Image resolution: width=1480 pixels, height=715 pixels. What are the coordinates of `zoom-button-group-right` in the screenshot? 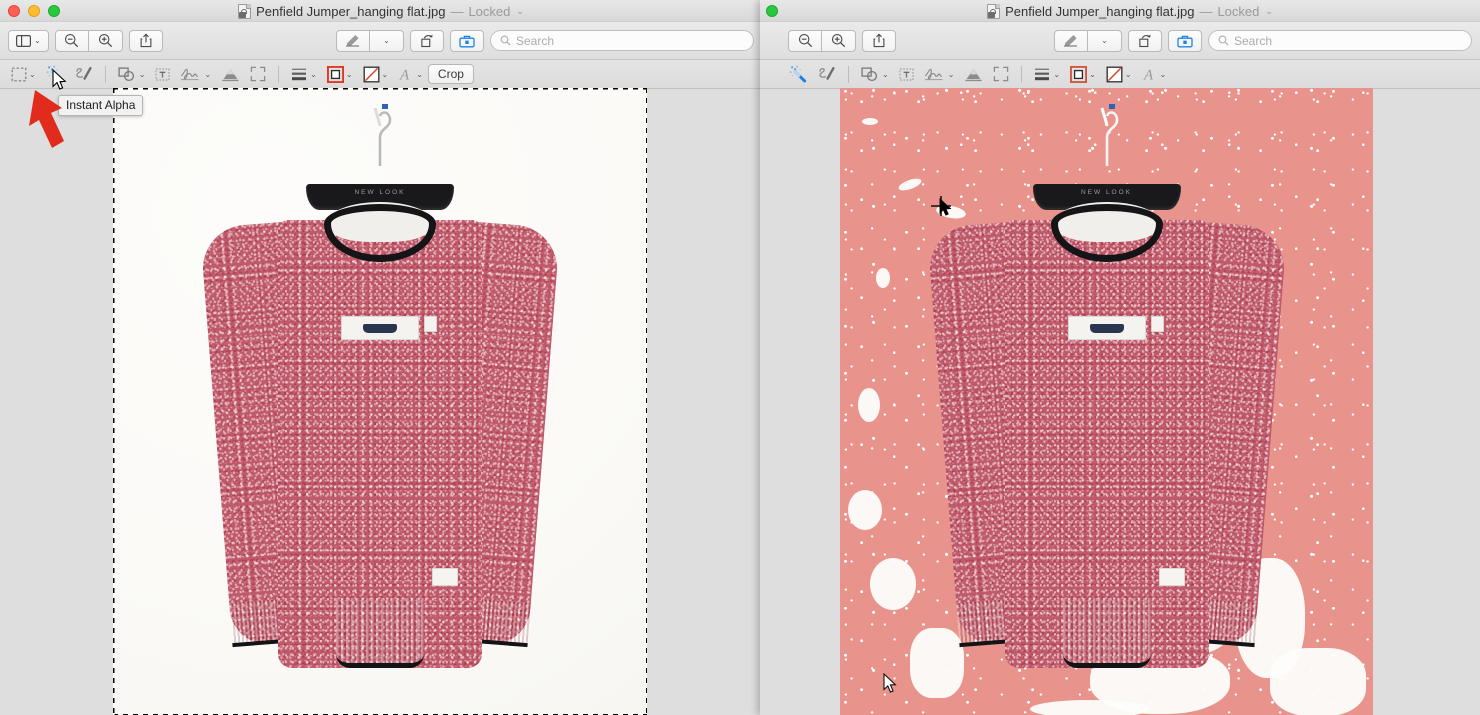 It's located at (822, 40).